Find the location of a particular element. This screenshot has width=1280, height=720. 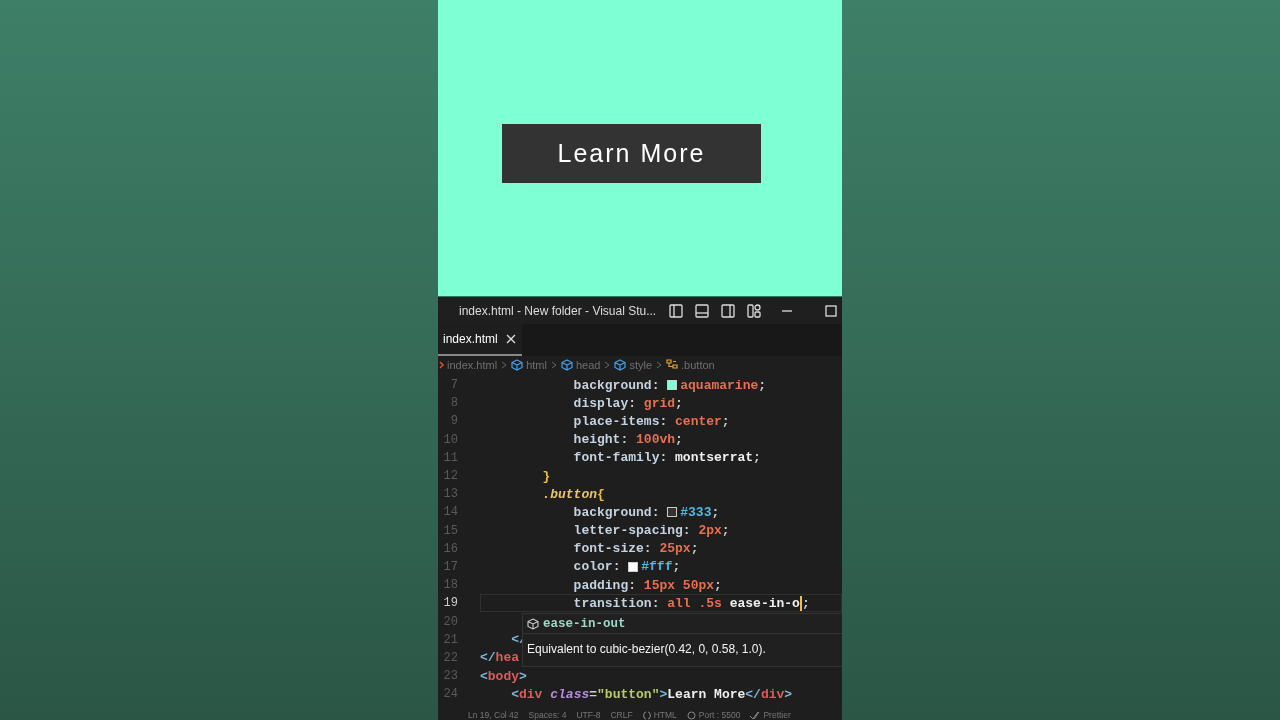

code-token: ease-in-o is located at coordinates (764, 603).